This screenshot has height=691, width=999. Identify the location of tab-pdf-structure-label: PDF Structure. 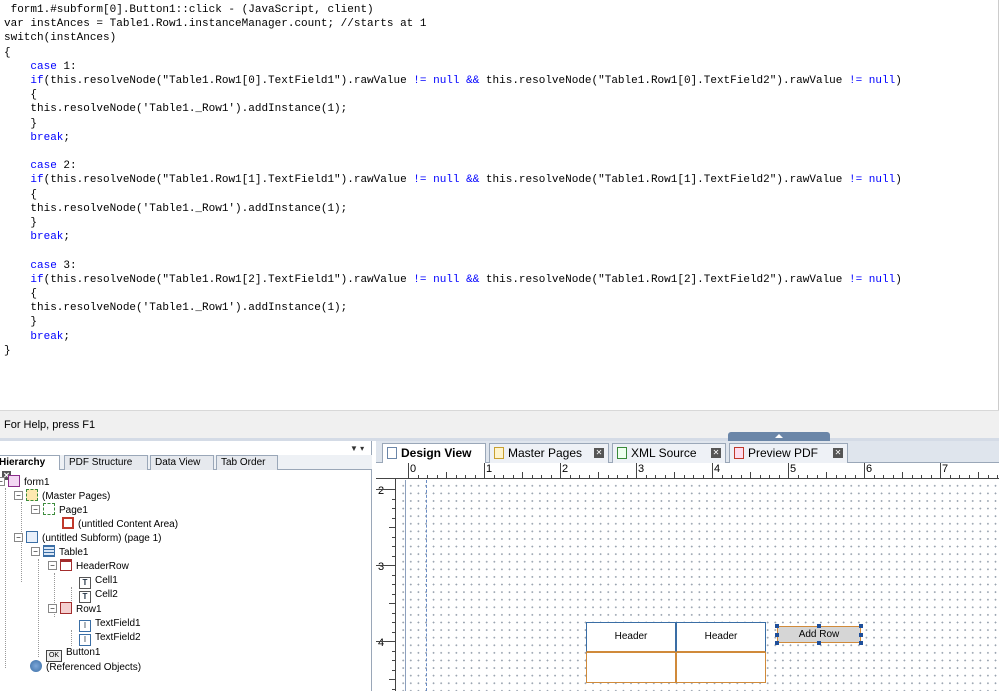
(101, 462).